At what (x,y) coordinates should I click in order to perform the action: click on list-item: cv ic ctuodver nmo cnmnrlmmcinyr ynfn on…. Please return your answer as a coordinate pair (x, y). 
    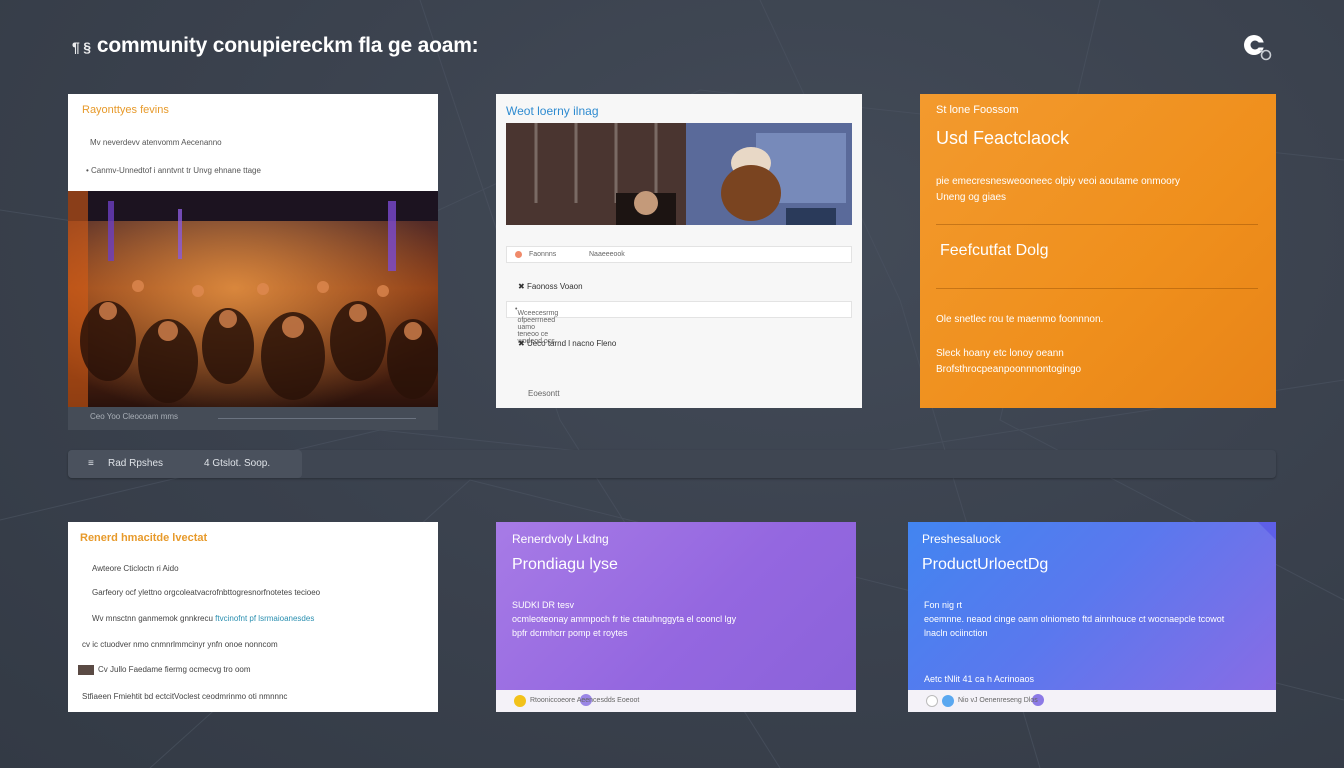
    Looking at the image, I should click on (180, 644).